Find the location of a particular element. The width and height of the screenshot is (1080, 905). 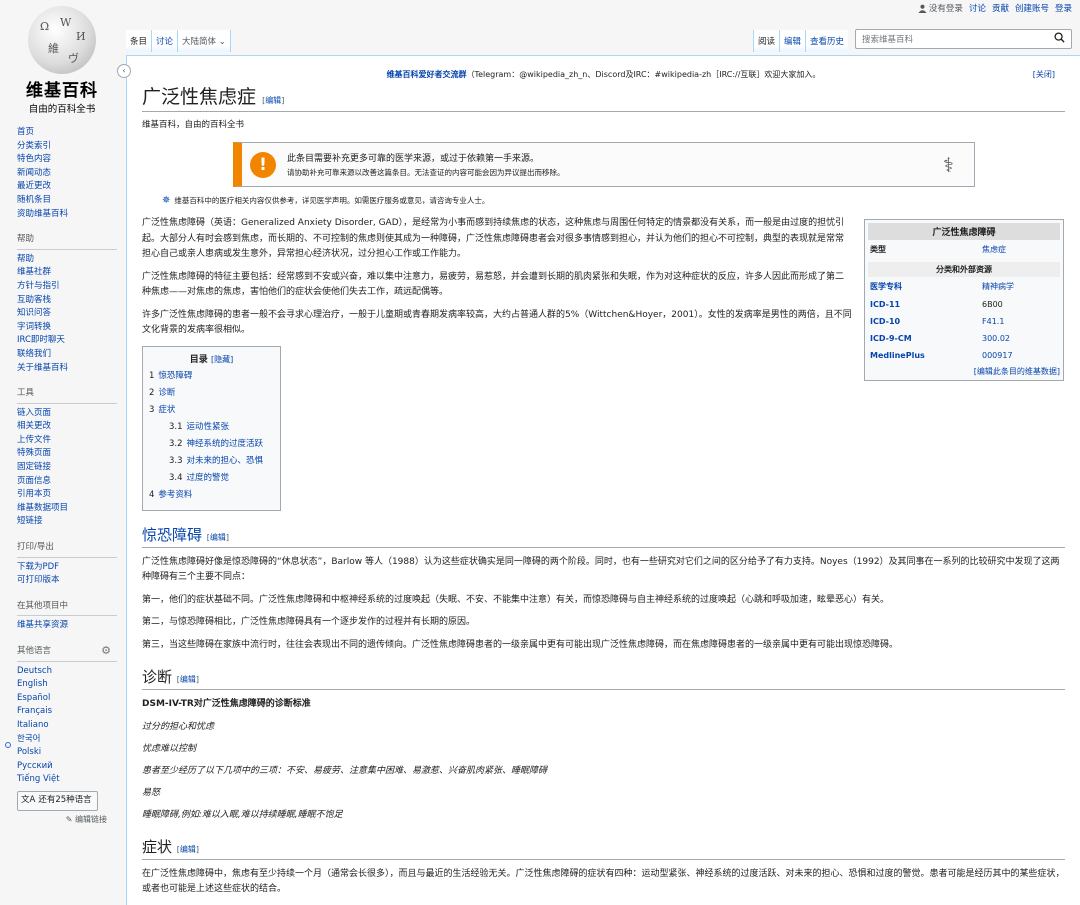

sidebar-item: 关于维基百科 is located at coordinates (67, 369).